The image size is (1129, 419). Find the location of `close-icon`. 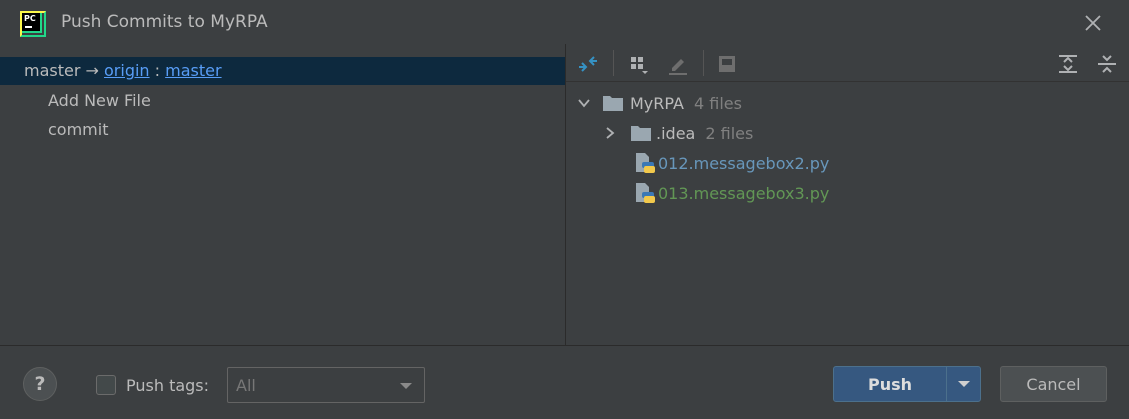

close-icon is located at coordinates (1093, 23).